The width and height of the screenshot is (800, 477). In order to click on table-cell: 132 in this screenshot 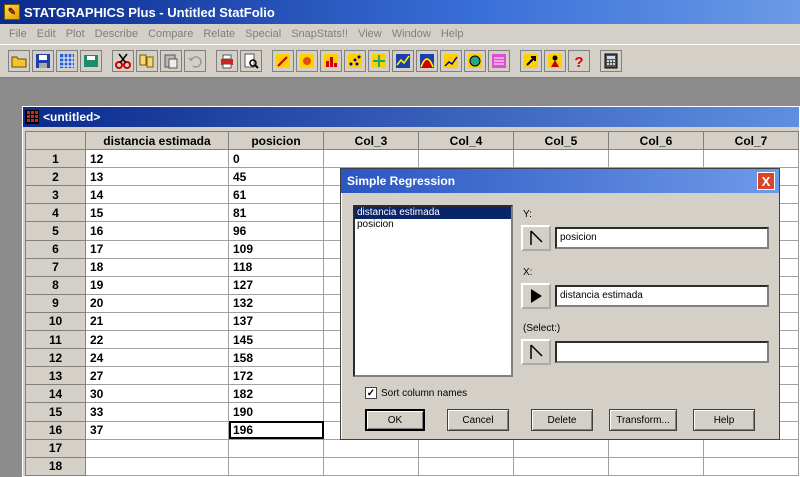, I will do `click(276, 303)`.